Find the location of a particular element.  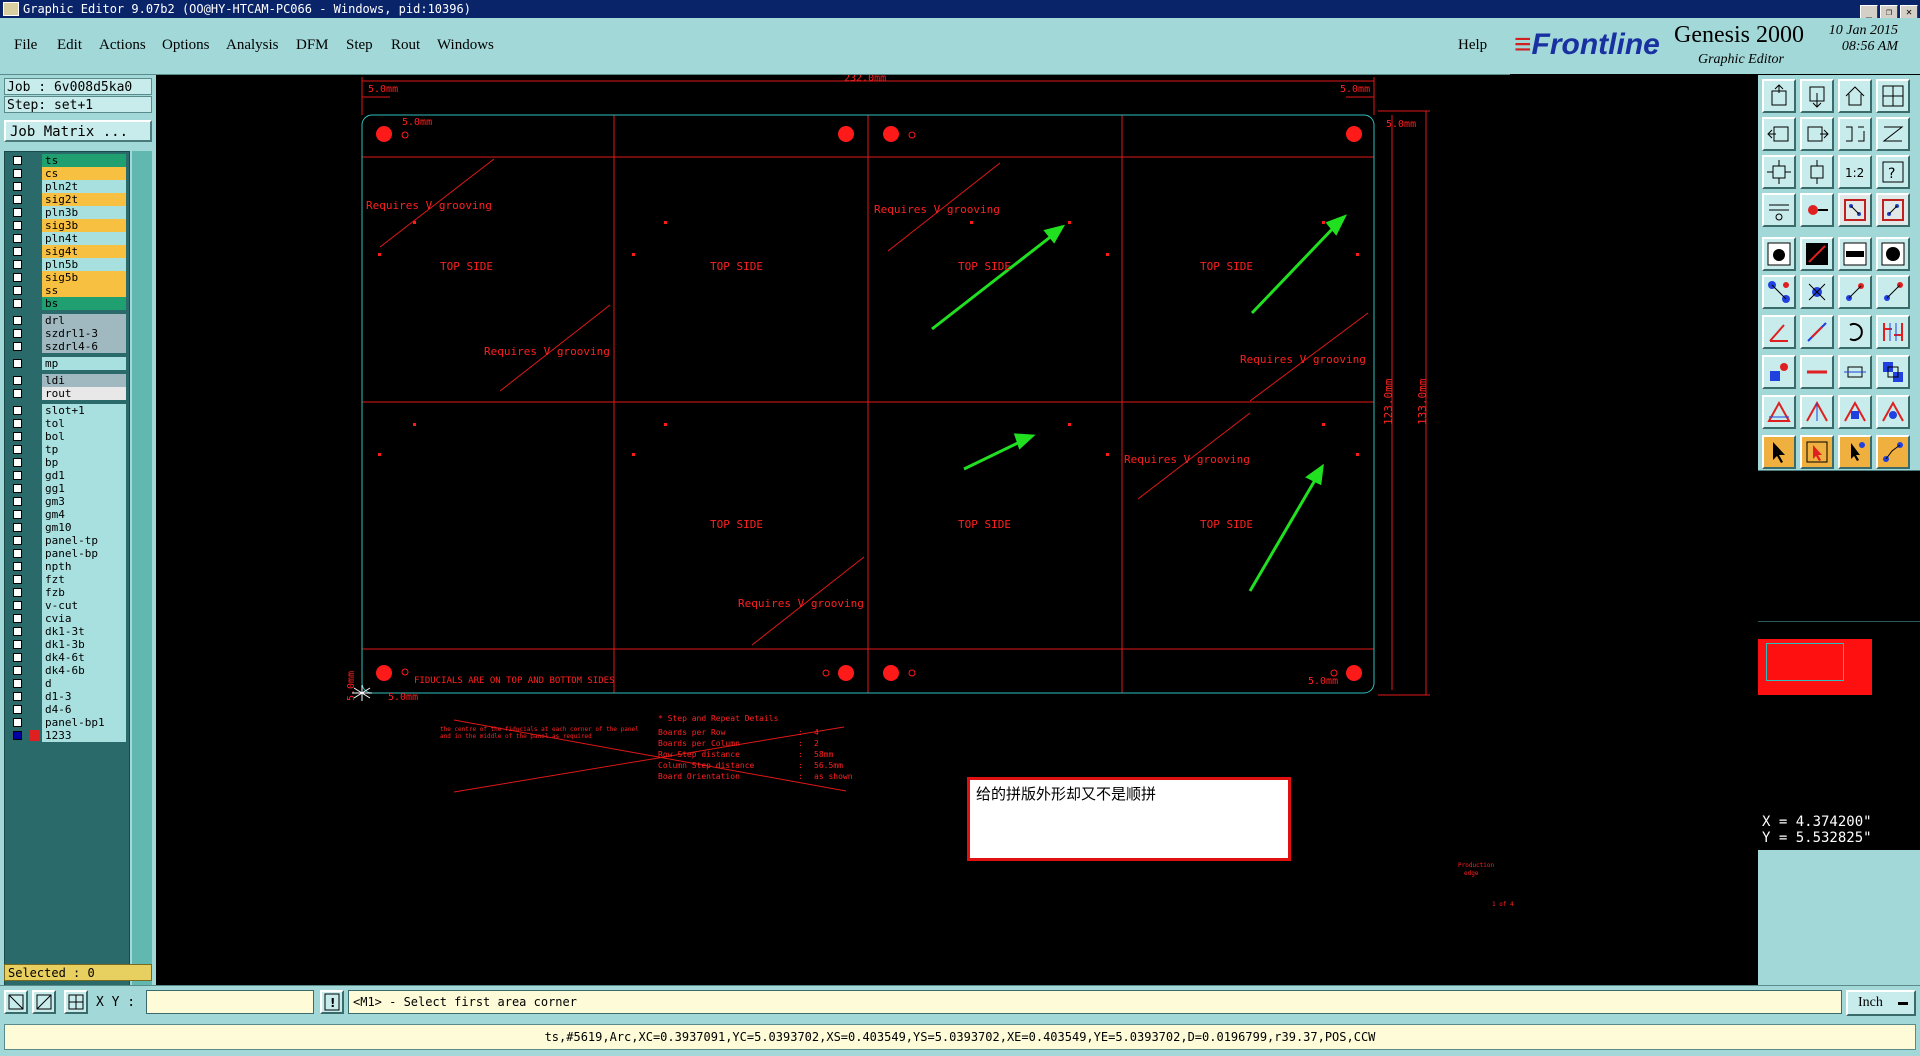

layer-list-scrollbar is located at coordinates (142, 596).